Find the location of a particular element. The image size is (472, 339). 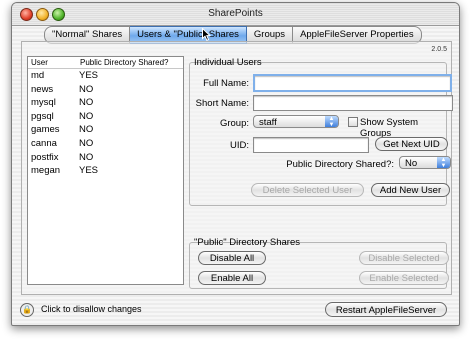

restart-afp-button: Restart AppleFileServer is located at coordinates (386, 309).